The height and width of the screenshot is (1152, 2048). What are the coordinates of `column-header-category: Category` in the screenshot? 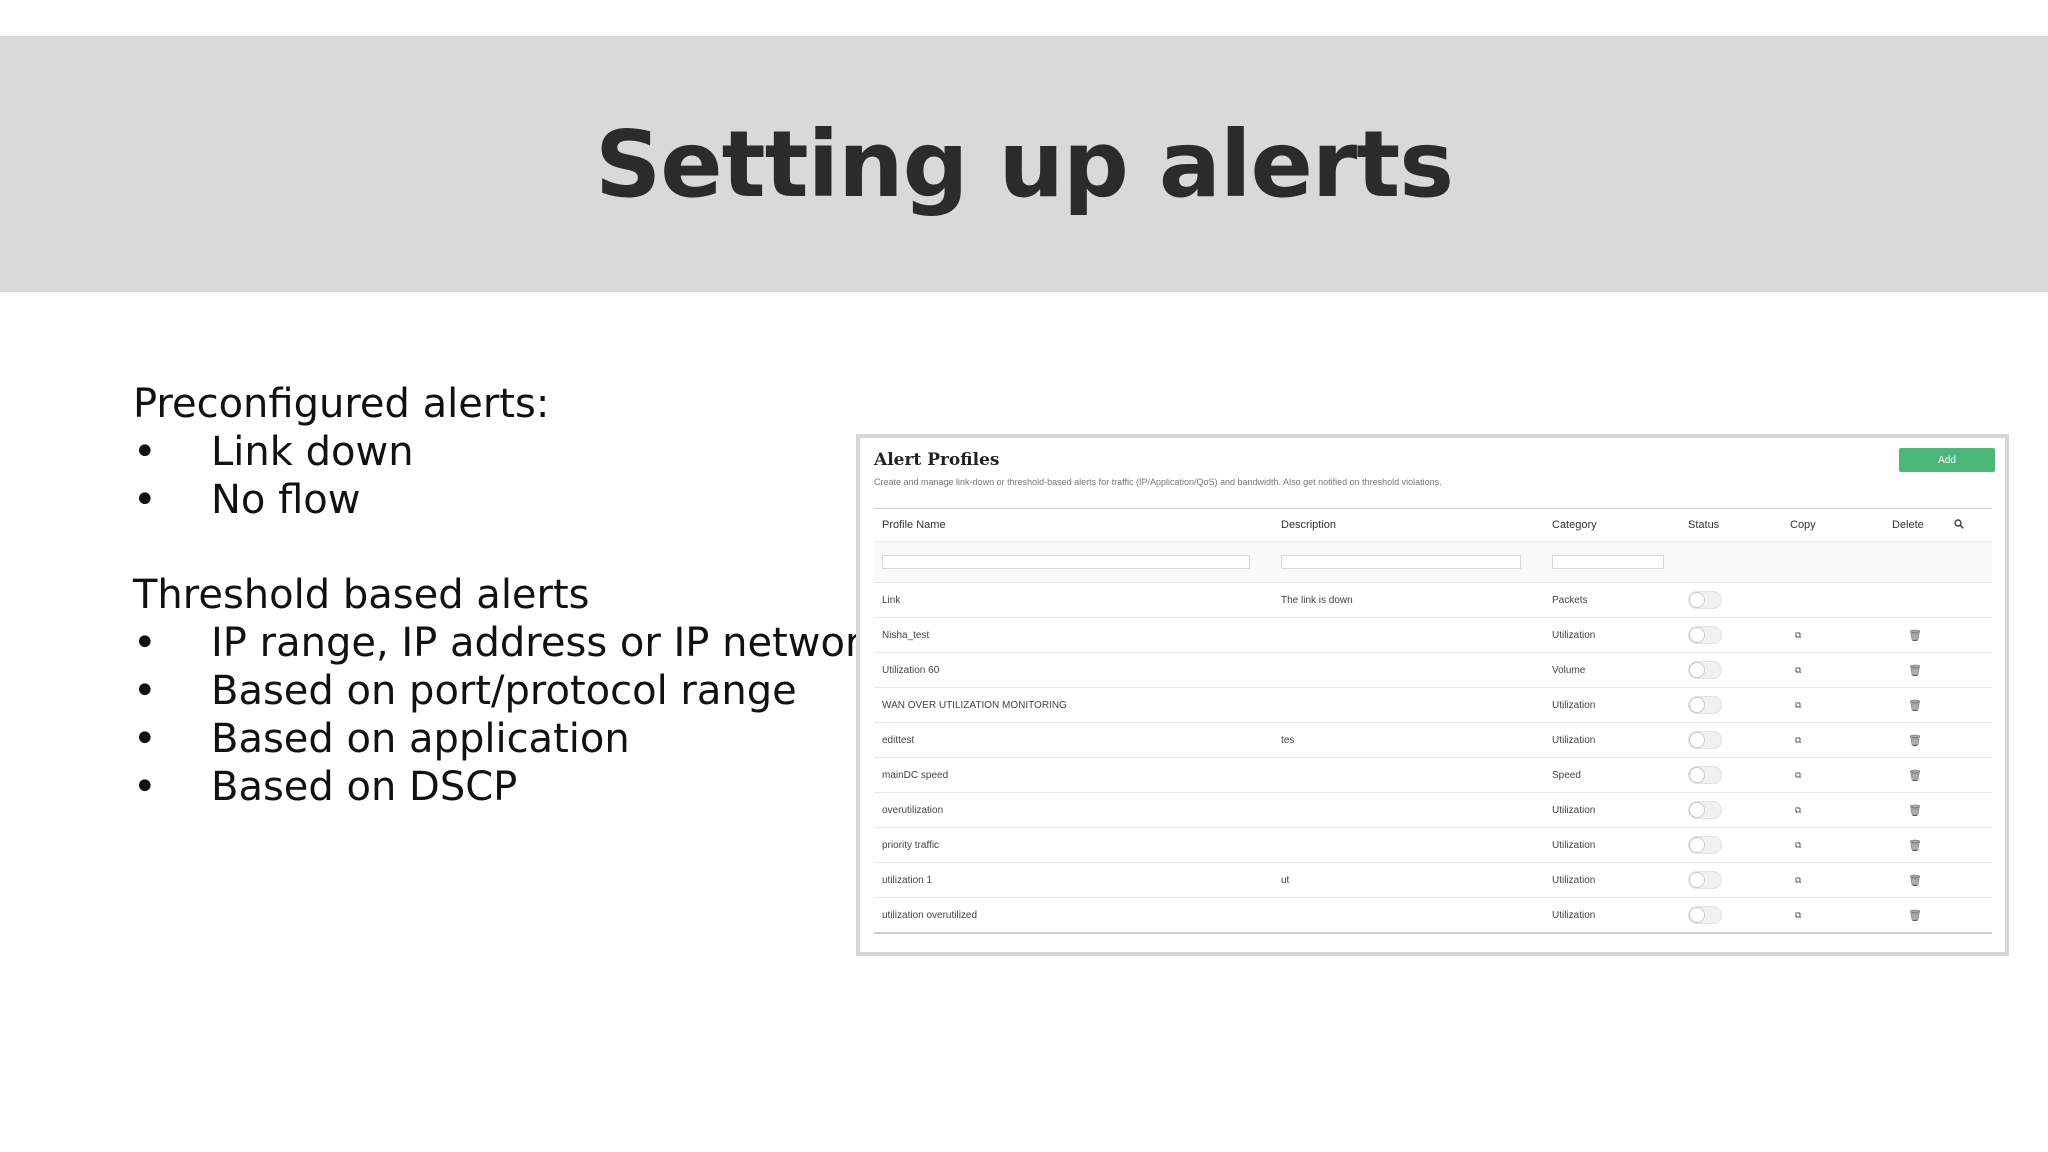 It's located at (1620, 525).